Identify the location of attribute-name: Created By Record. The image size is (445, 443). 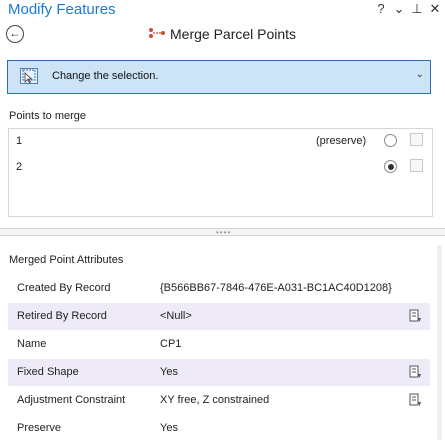
(64, 288).